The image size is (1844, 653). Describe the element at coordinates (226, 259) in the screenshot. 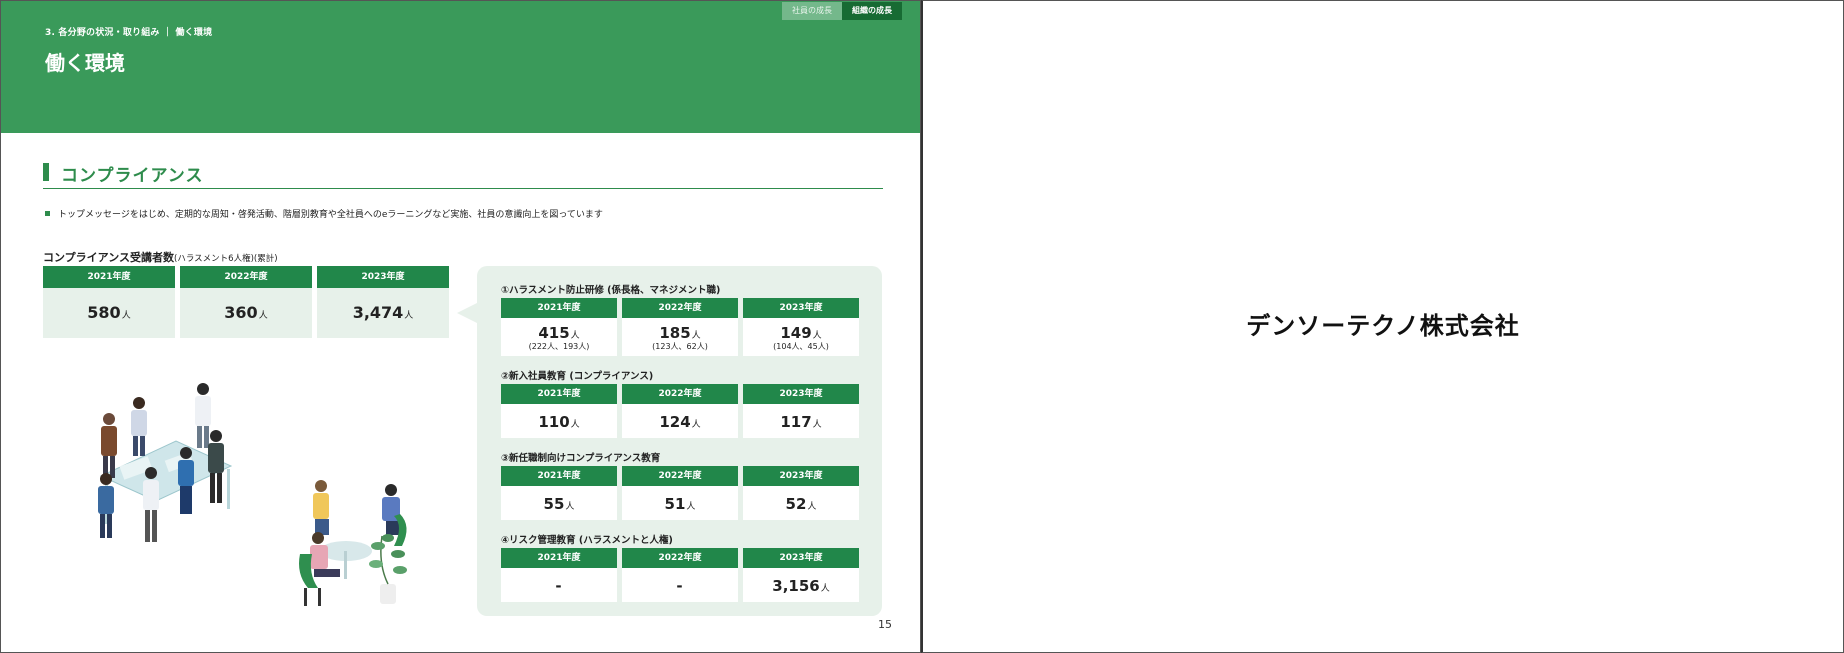

I see `main-stats-note: (ハラスメント6人権)(累計)` at that location.